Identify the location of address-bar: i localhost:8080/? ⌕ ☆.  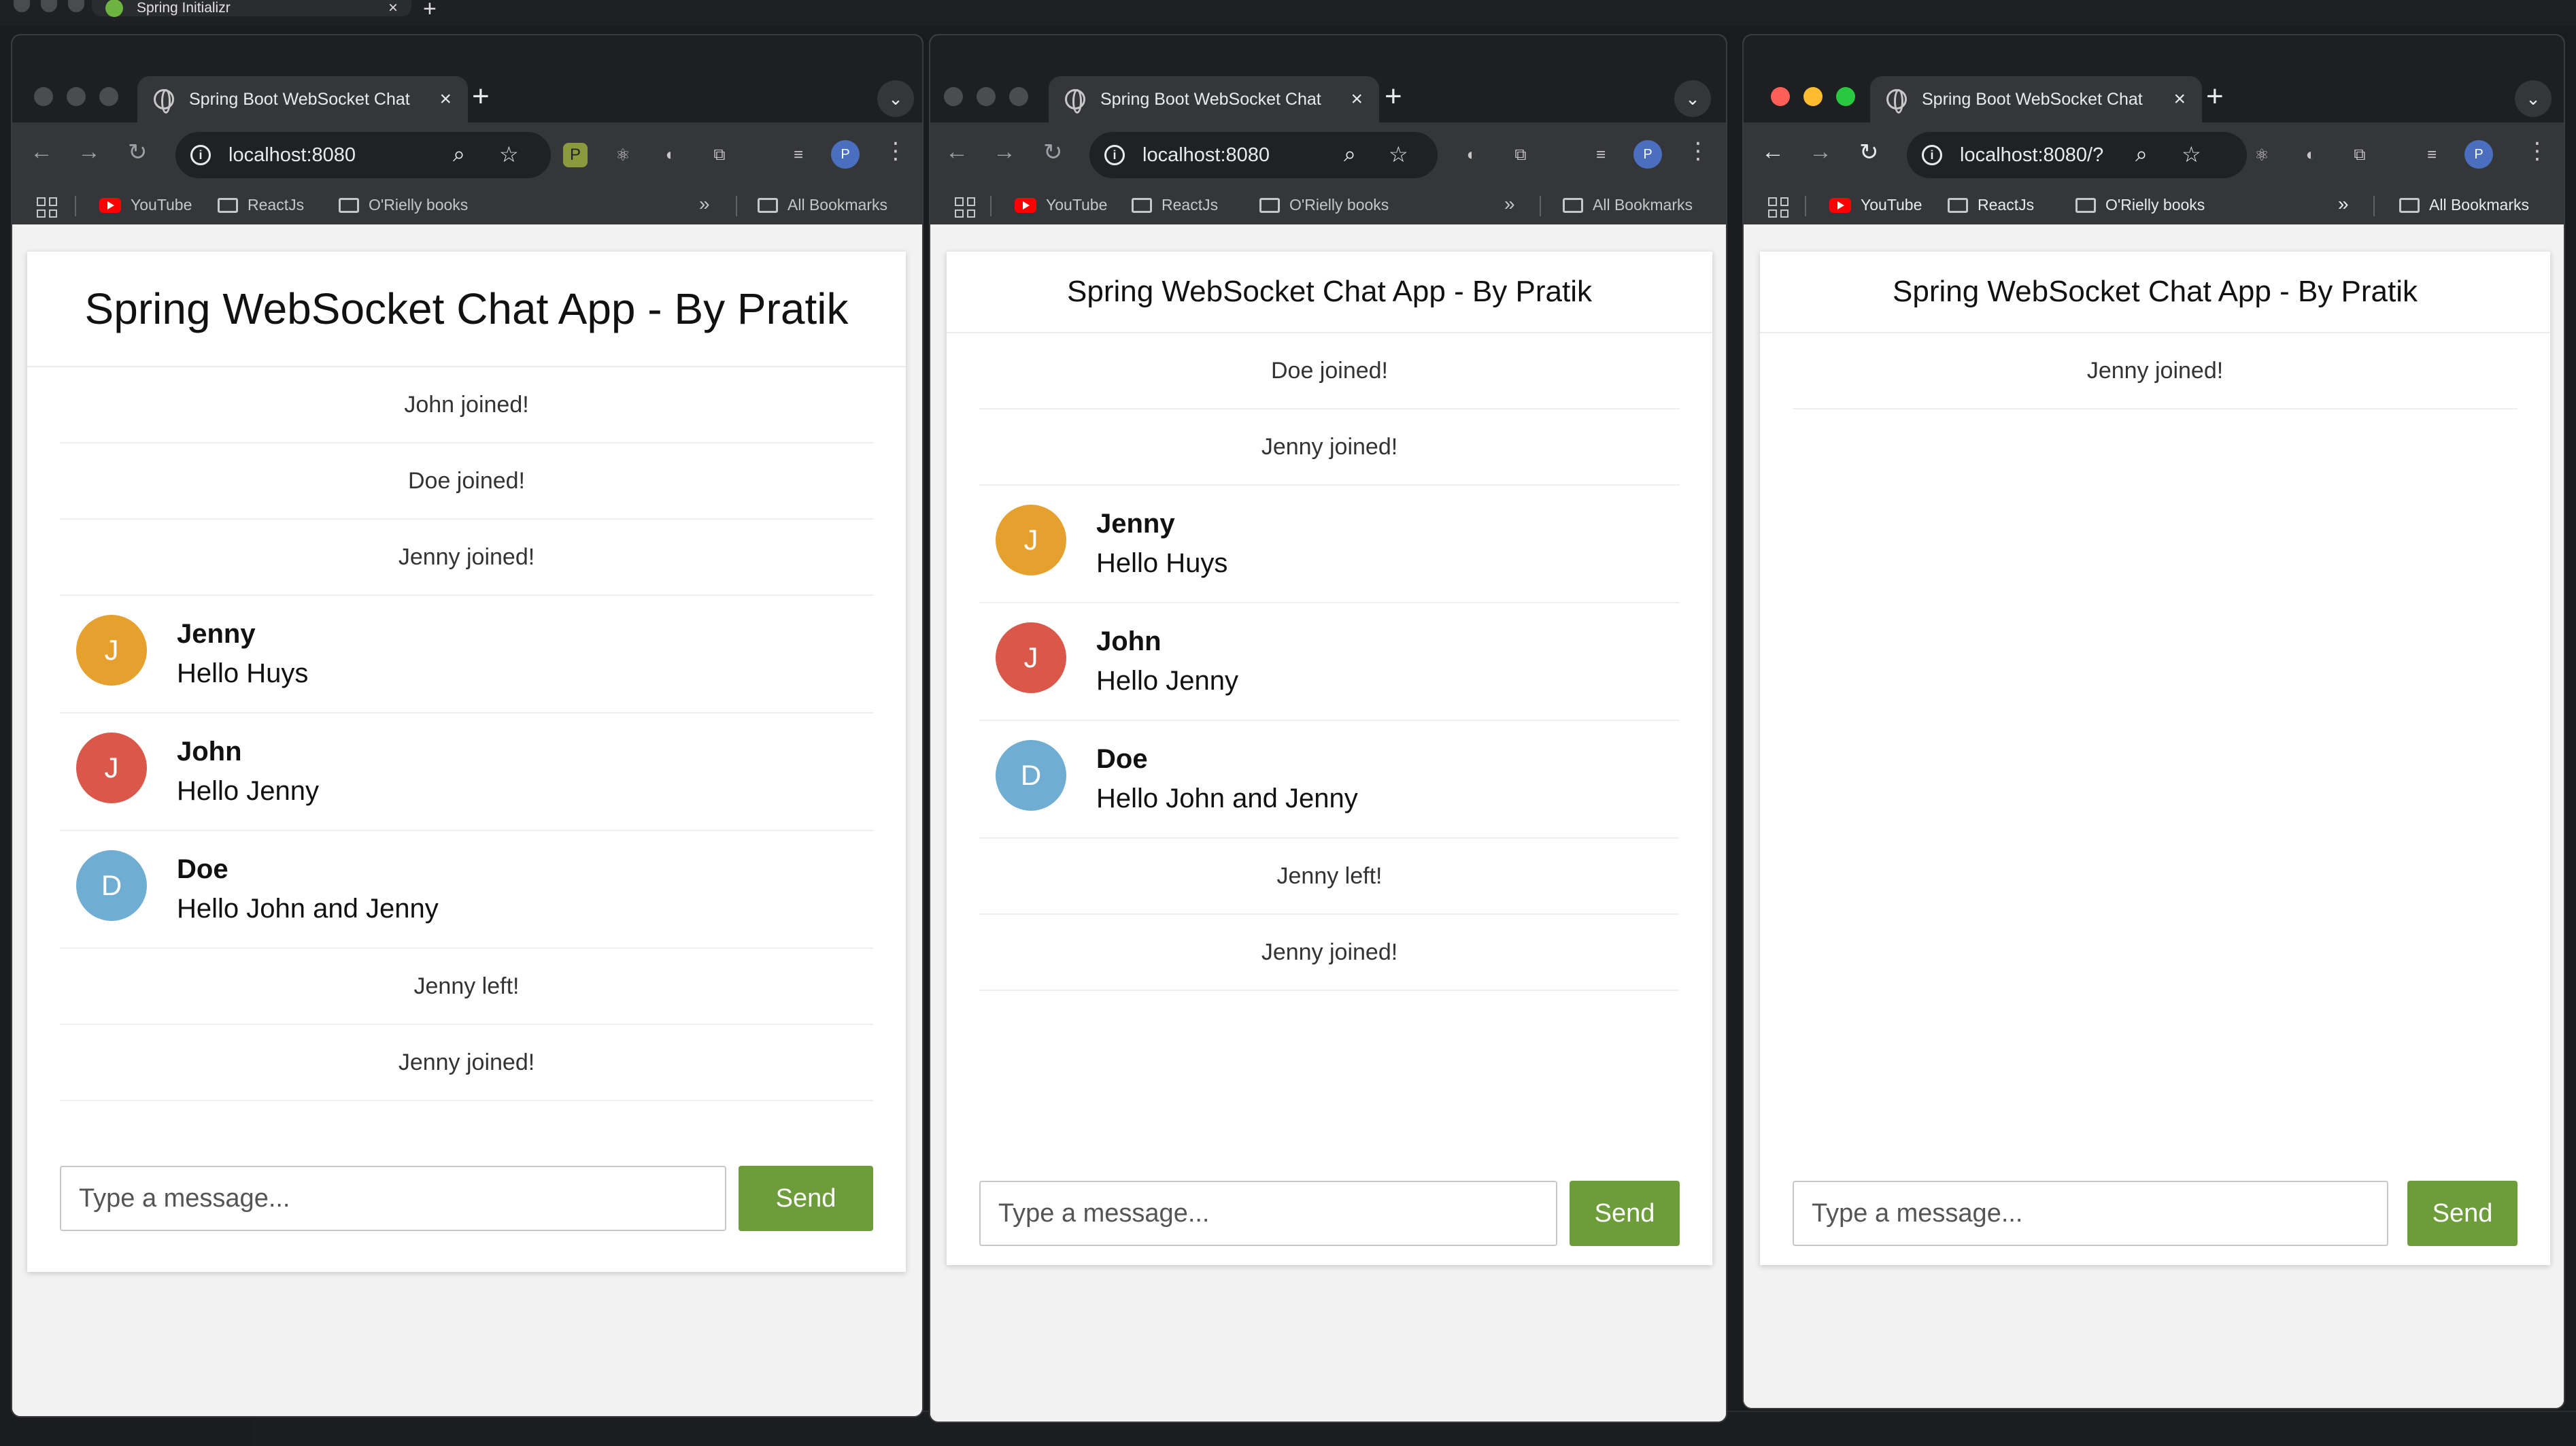
(2077, 155).